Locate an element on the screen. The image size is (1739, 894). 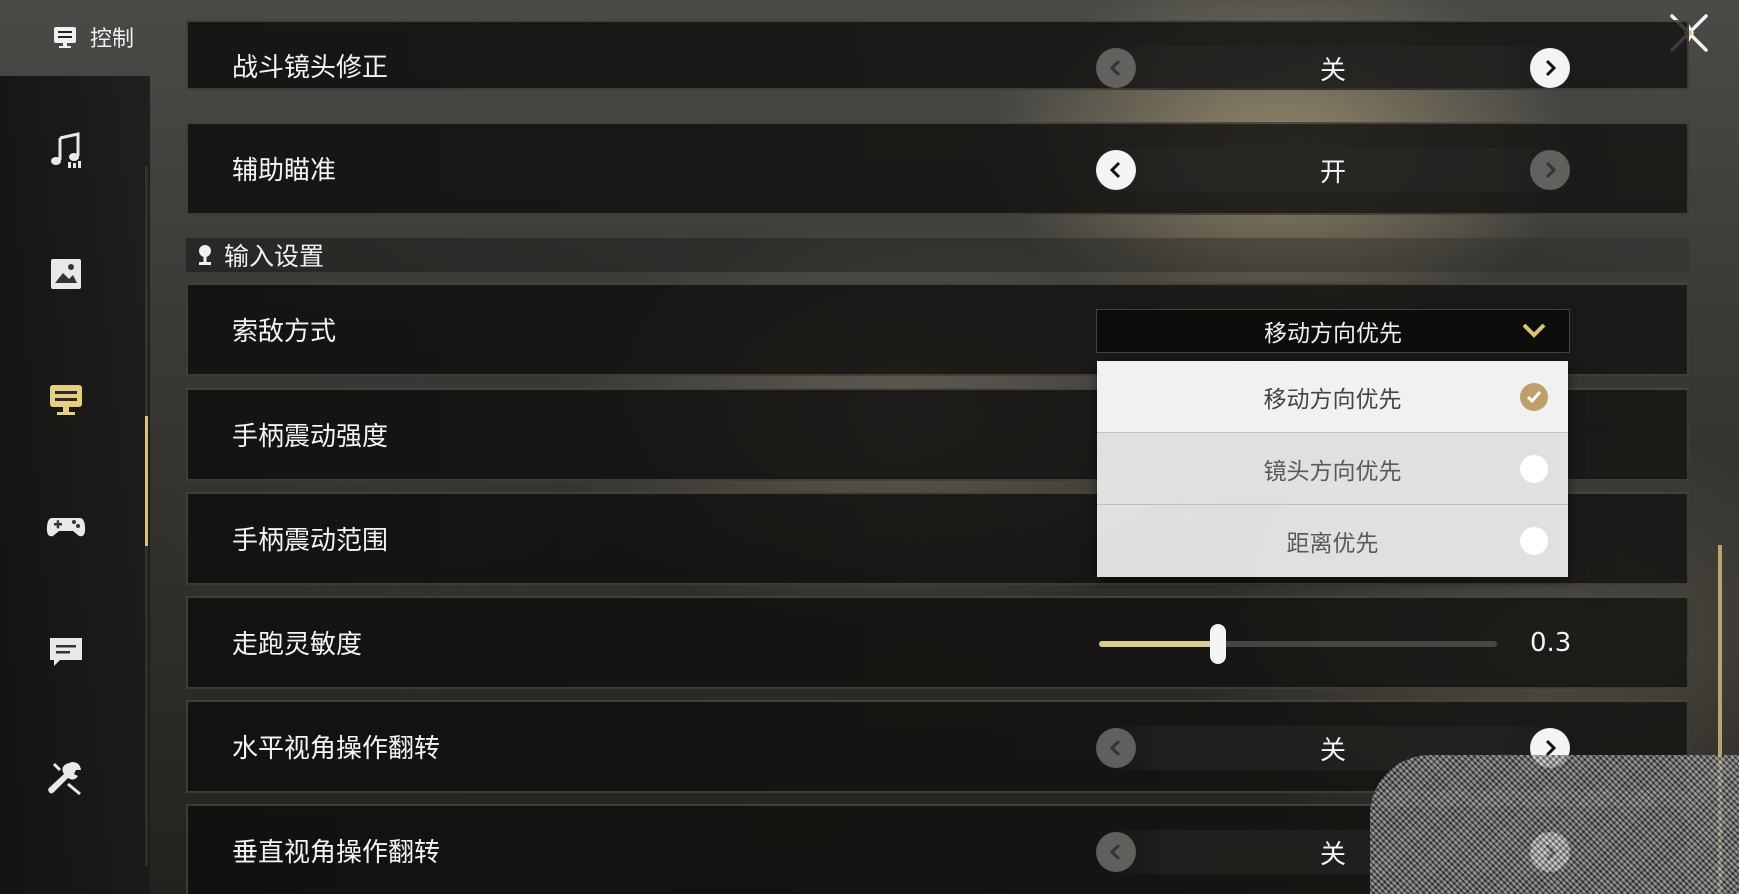
targeting-dropdown-menu: 移动方向优先 镜头方向优先 距离优先 is located at coordinates (1332, 469).